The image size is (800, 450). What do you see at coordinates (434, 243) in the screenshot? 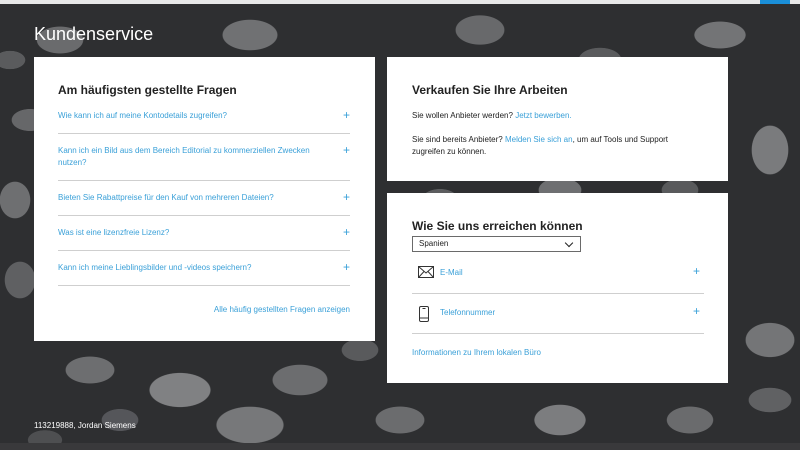
I see `country-selected-value: Spanien` at bounding box center [434, 243].